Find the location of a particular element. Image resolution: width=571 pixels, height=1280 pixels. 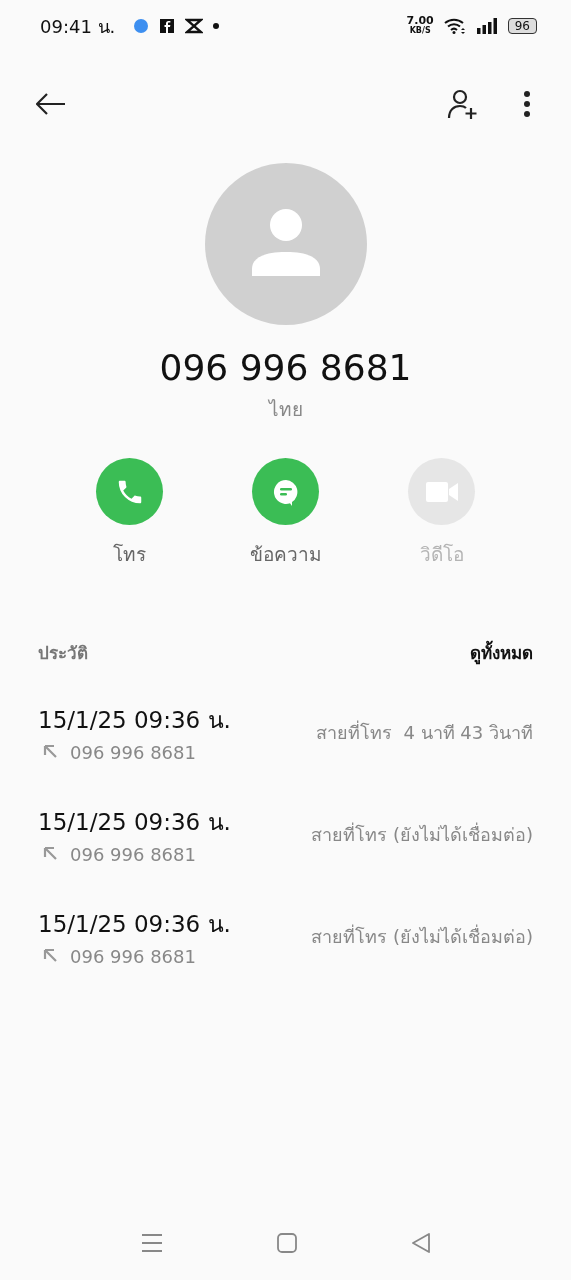

call-detail: สายที่โทร 4 นาที 43 วินาที is located at coordinates (424, 732).